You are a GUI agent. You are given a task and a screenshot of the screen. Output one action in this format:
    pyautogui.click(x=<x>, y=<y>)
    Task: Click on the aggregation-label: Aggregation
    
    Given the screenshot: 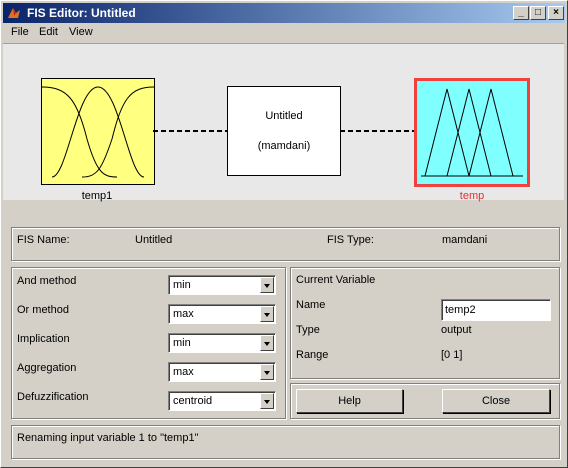 What is the action you would take?
    pyautogui.click(x=47, y=368)
    